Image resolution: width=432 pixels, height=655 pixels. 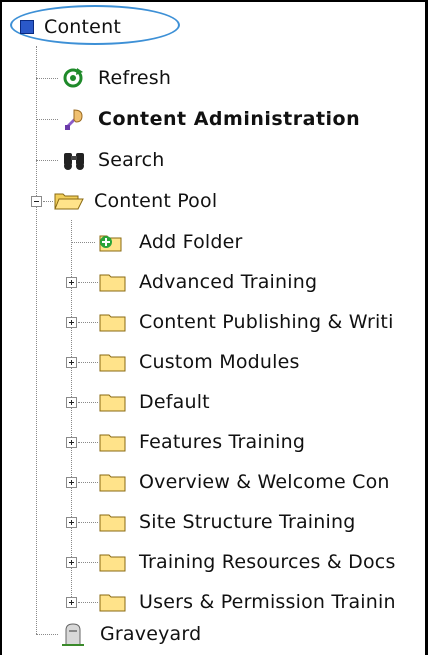 What do you see at coordinates (156, 201) in the screenshot?
I see `tree-item-label: Content Pool` at bounding box center [156, 201].